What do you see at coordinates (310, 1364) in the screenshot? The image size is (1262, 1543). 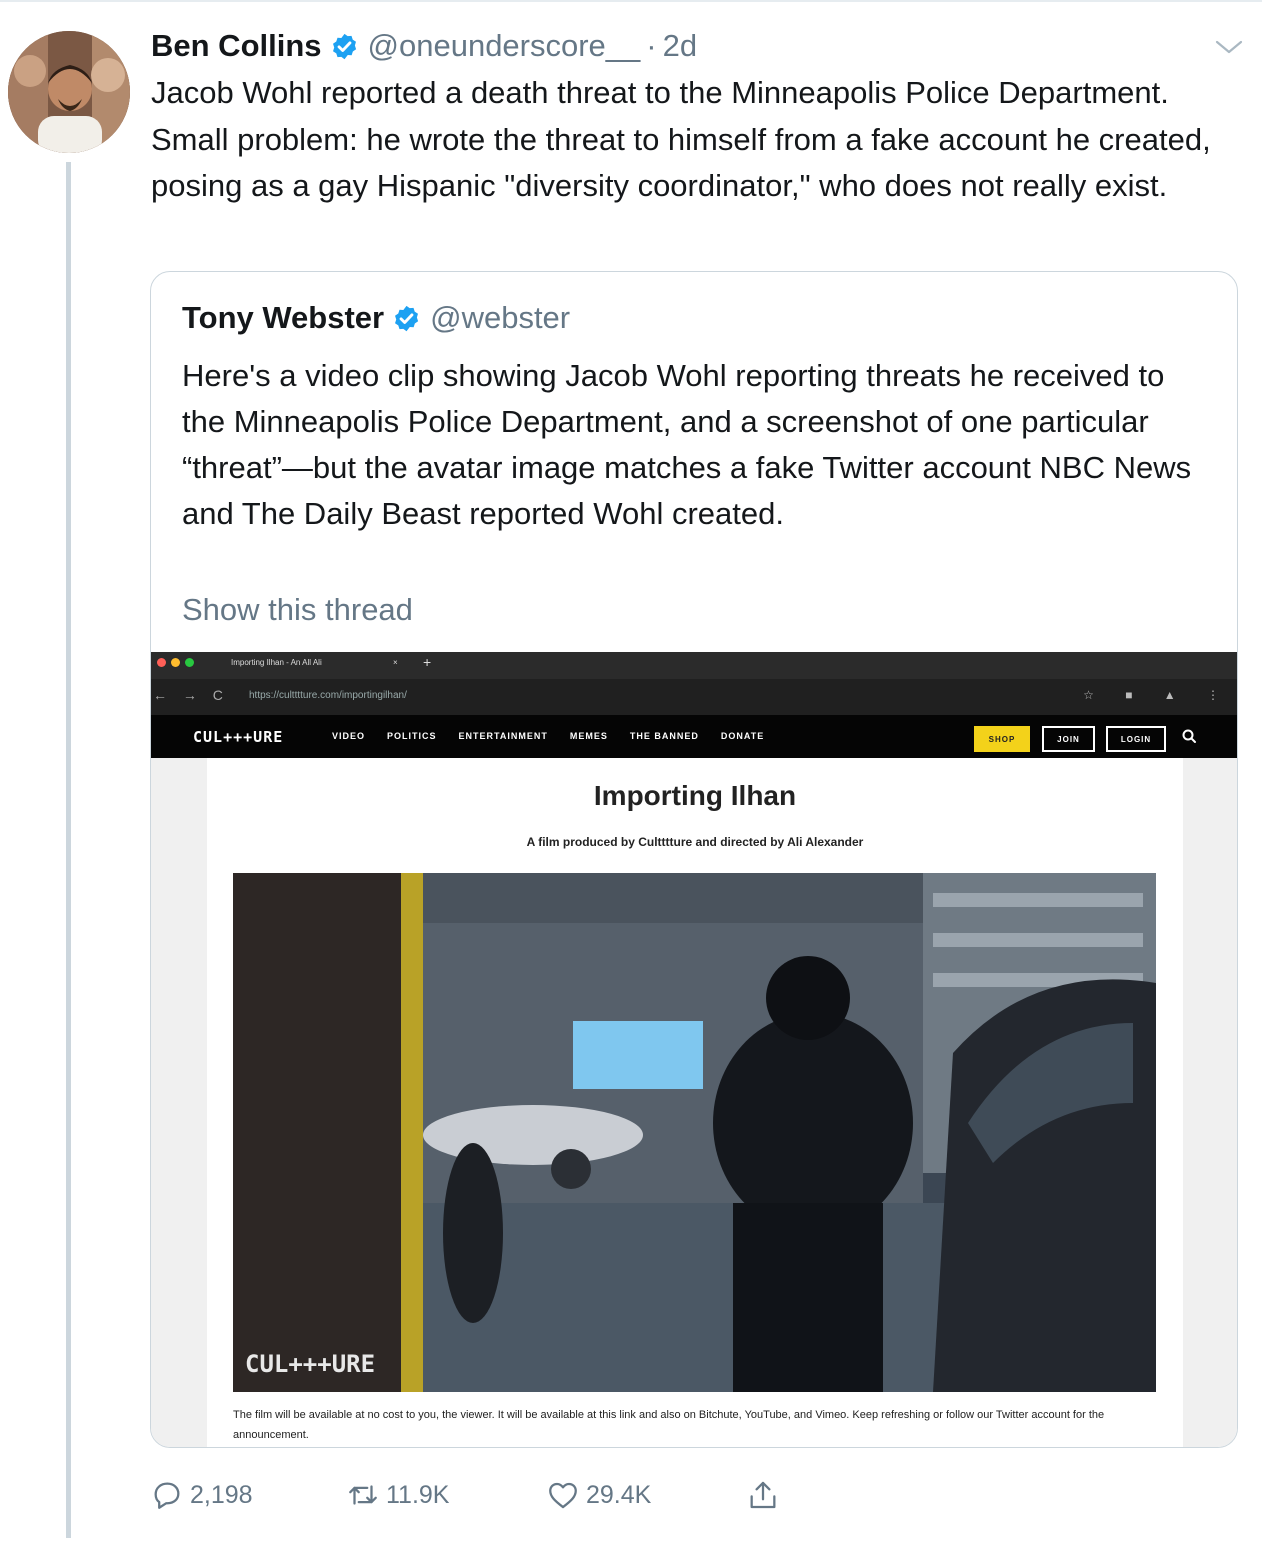 I see `video-watermark-logo: CUL+++URE` at bounding box center [310, 1364].